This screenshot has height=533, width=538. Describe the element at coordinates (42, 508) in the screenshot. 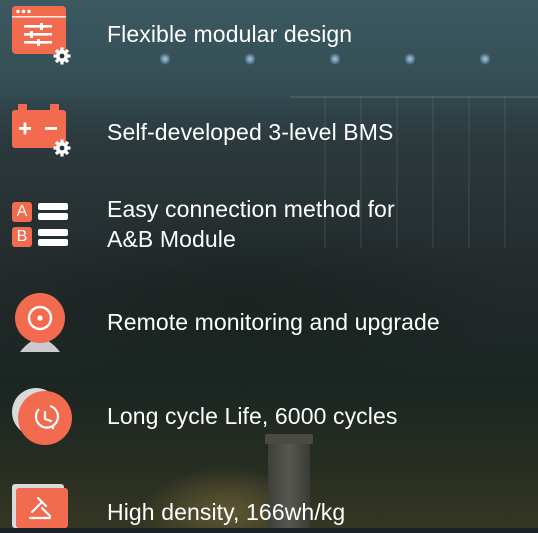

I see `density-scale-icon` at that location.